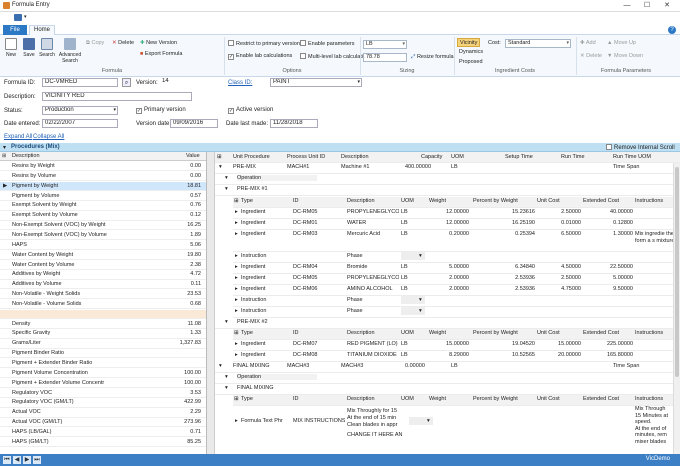 The width and height of the screenshot is (680, 466). Describe the element at coordinates (103, 443) in the screenshot. I see `property-row: HAPS (GM/LT) 85.25` at that location.